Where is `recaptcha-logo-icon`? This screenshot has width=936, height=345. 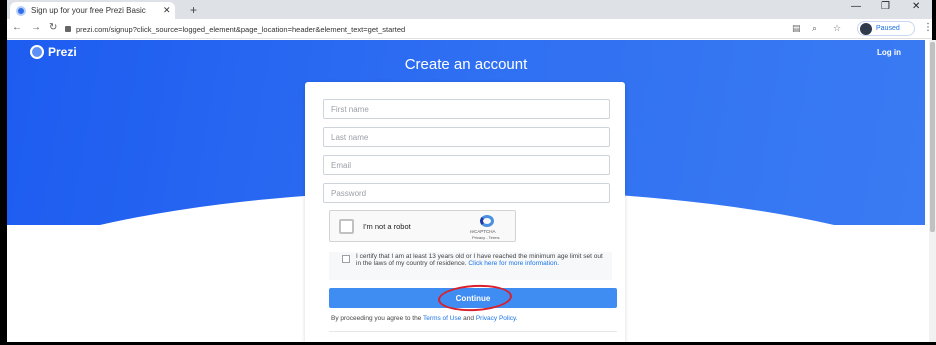
recaptcha-logo-icon is located at coordinates (487, 221).